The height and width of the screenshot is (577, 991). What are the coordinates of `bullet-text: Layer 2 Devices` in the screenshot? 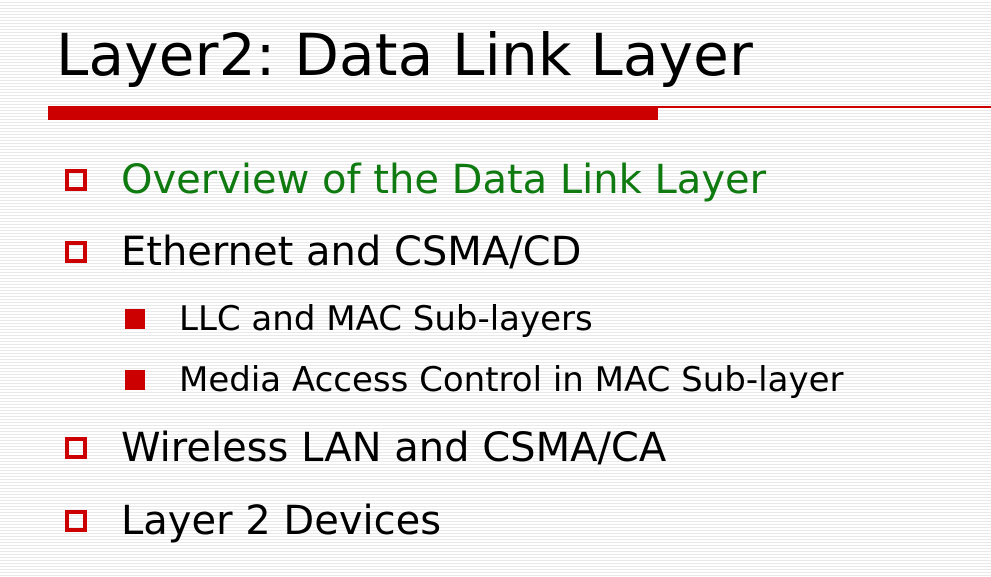 It's located at (281, 521).